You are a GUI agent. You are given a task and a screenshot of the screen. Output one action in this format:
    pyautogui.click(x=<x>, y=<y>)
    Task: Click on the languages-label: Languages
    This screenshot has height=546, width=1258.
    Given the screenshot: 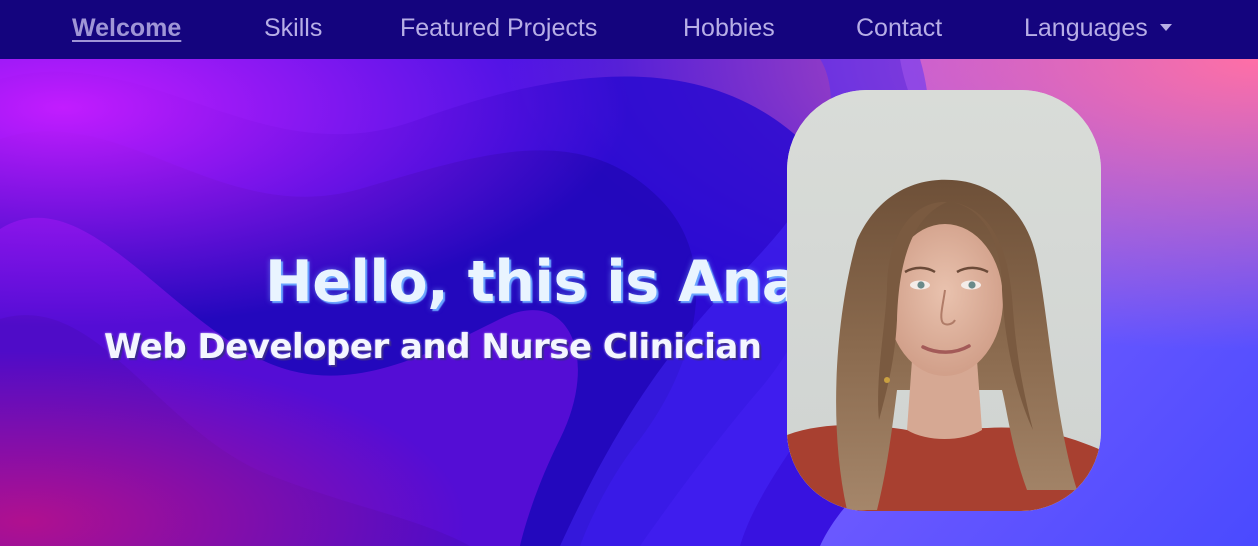 What is the action you would take?
    pyautogui.click(x=1086, y=28)
    